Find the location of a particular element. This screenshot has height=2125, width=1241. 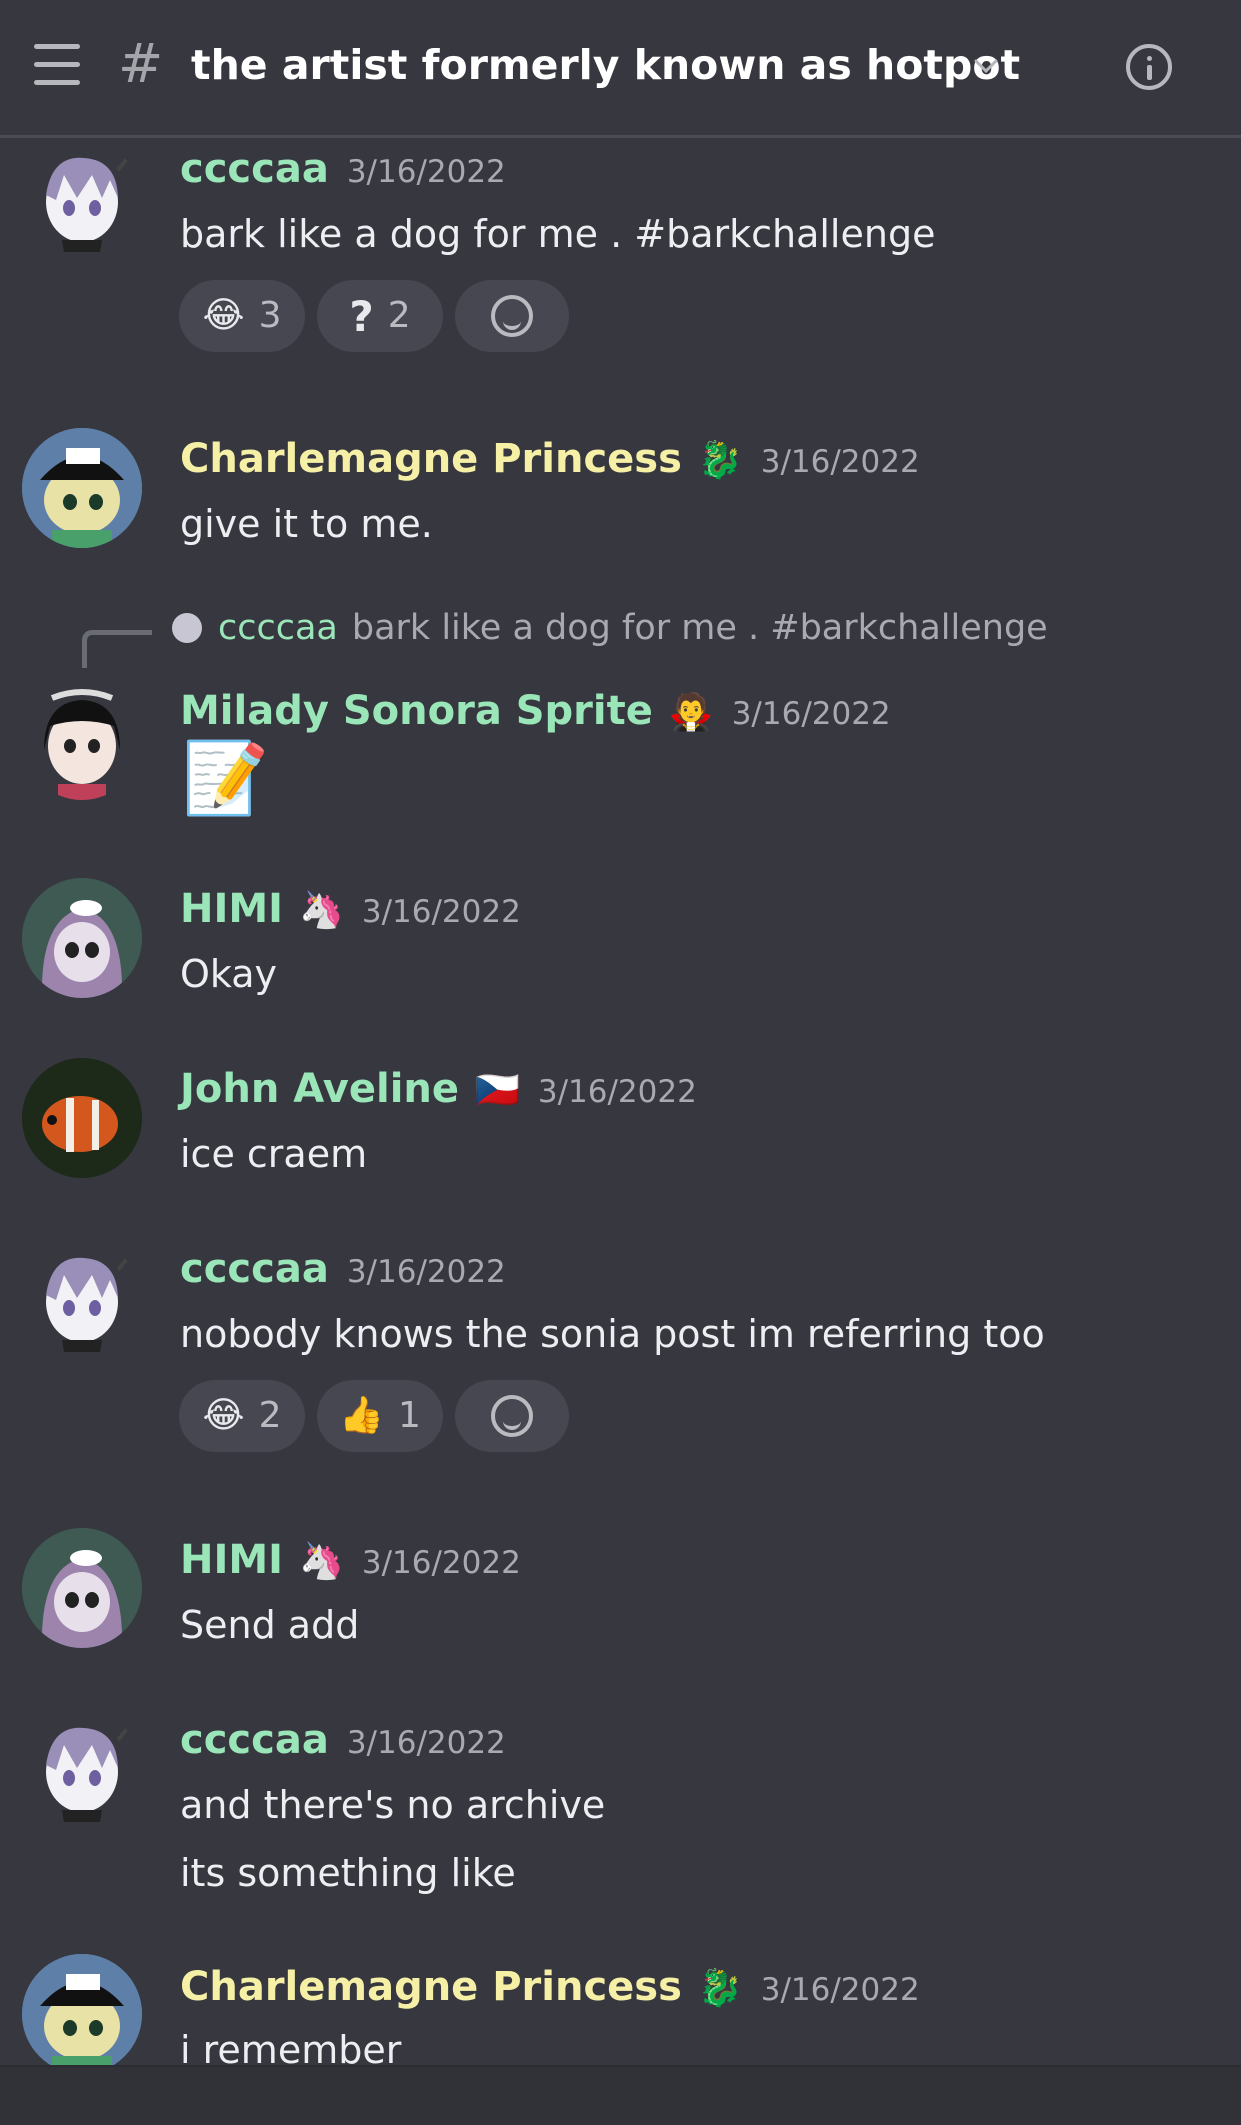

reply-connector is located at coordinates (117, 649).